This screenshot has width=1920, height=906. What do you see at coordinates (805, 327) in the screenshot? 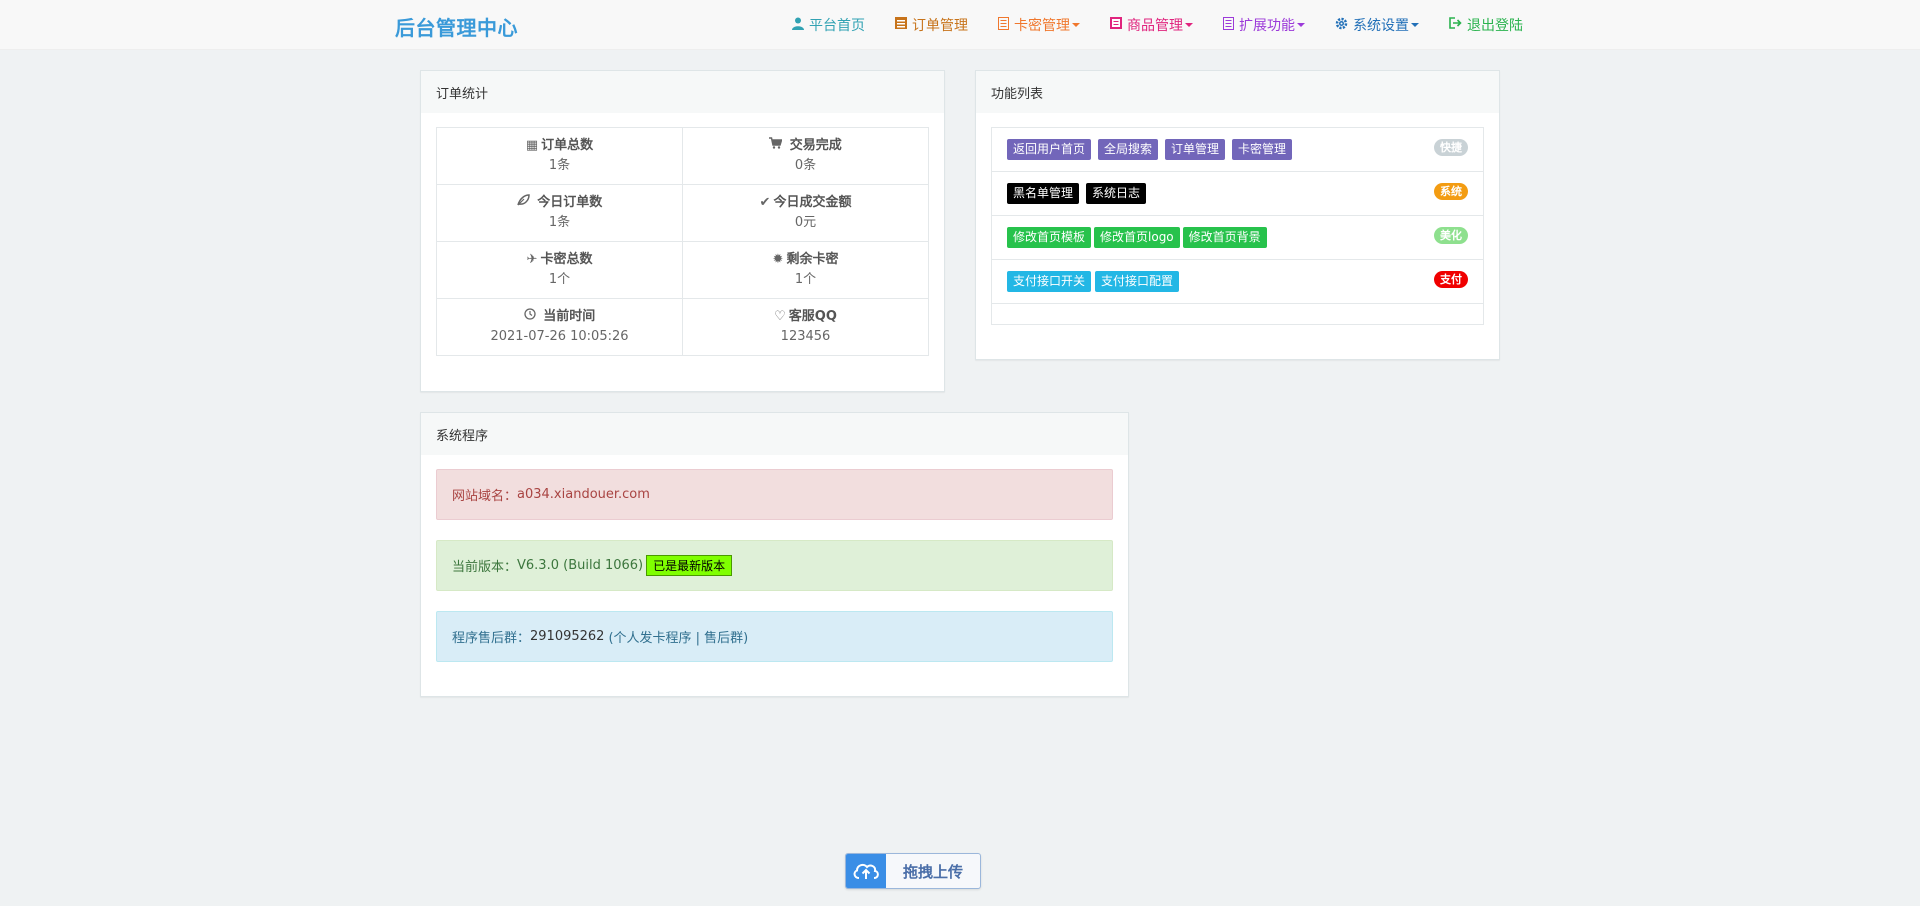
I see `stat-cell-service-qq: ♡ 客服QQ 123456` at bounding box center [805, 327].